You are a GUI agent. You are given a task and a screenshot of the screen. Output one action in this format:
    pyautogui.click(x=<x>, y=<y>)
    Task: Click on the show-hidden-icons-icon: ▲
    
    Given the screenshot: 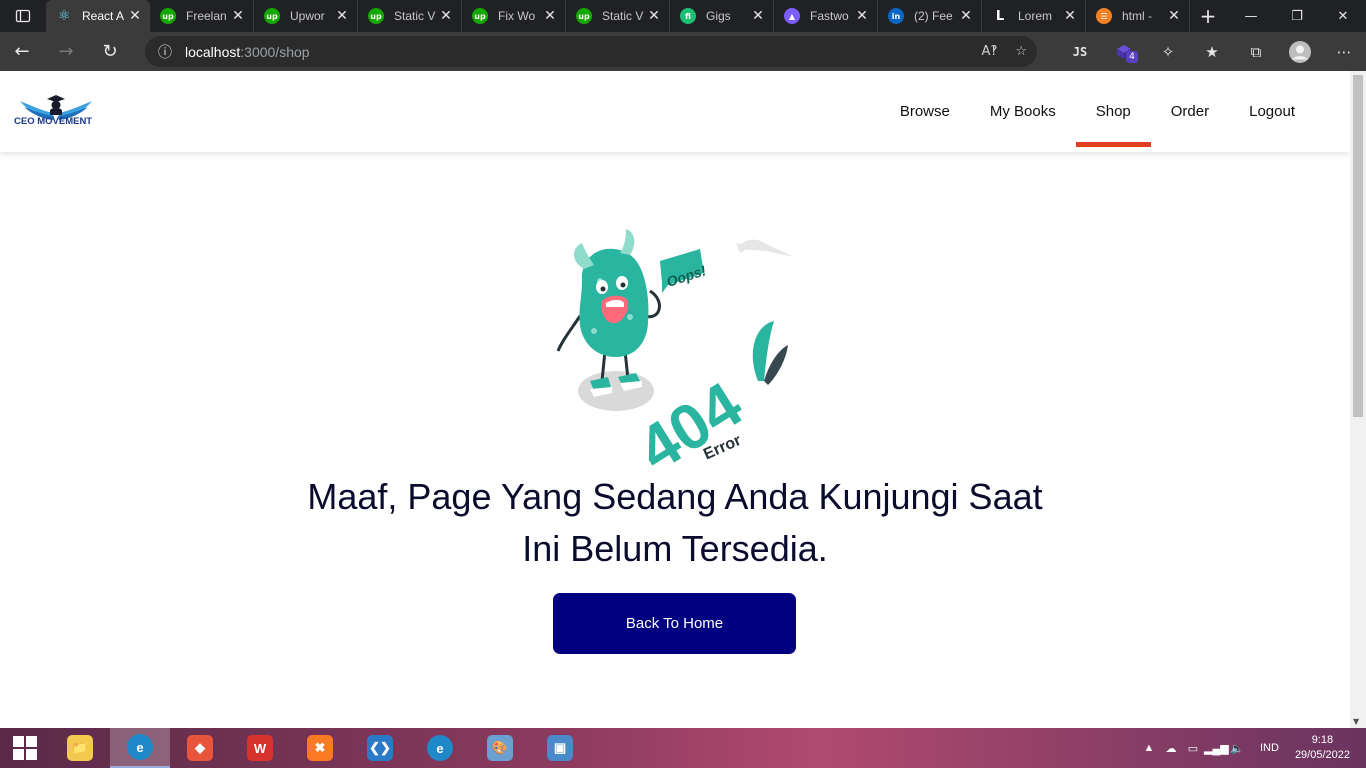 What is the action you would take?
    pyautogui.click(x=1149, y=748)
    